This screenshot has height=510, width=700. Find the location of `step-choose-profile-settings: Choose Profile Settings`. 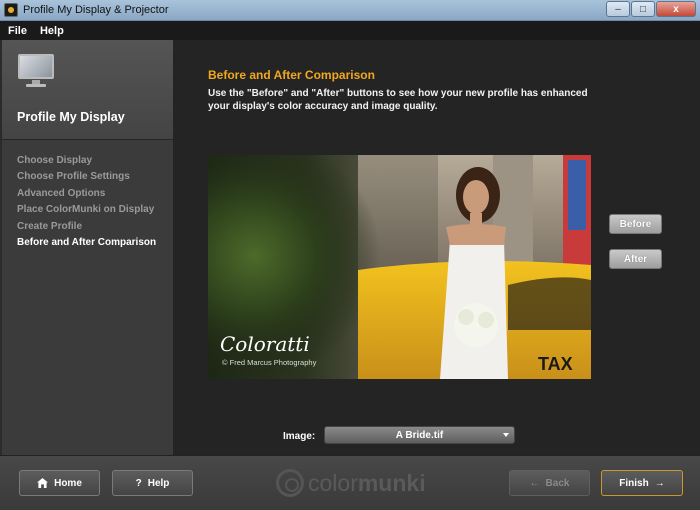

step-choose-profile-settings: Choose Profile Settings is located at coordinates (73, 177).